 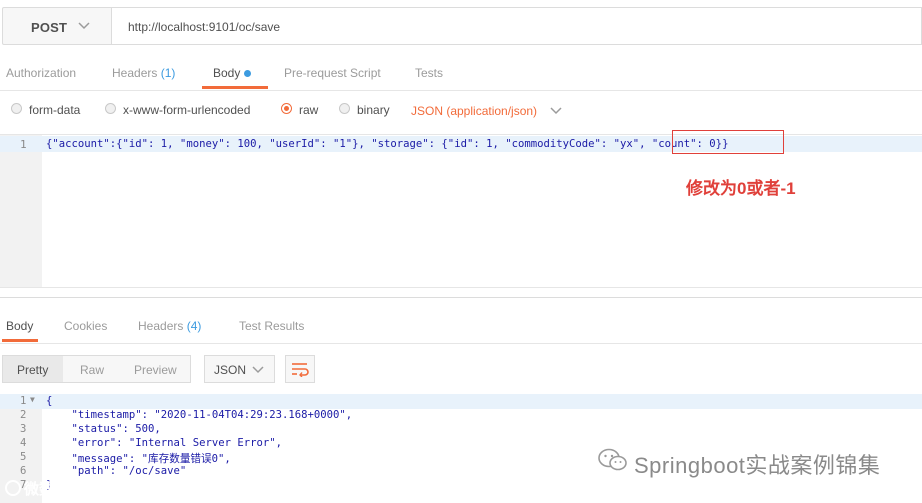 I want to click on response-tab-cookies: Cookies, so click(x=85, y=326).